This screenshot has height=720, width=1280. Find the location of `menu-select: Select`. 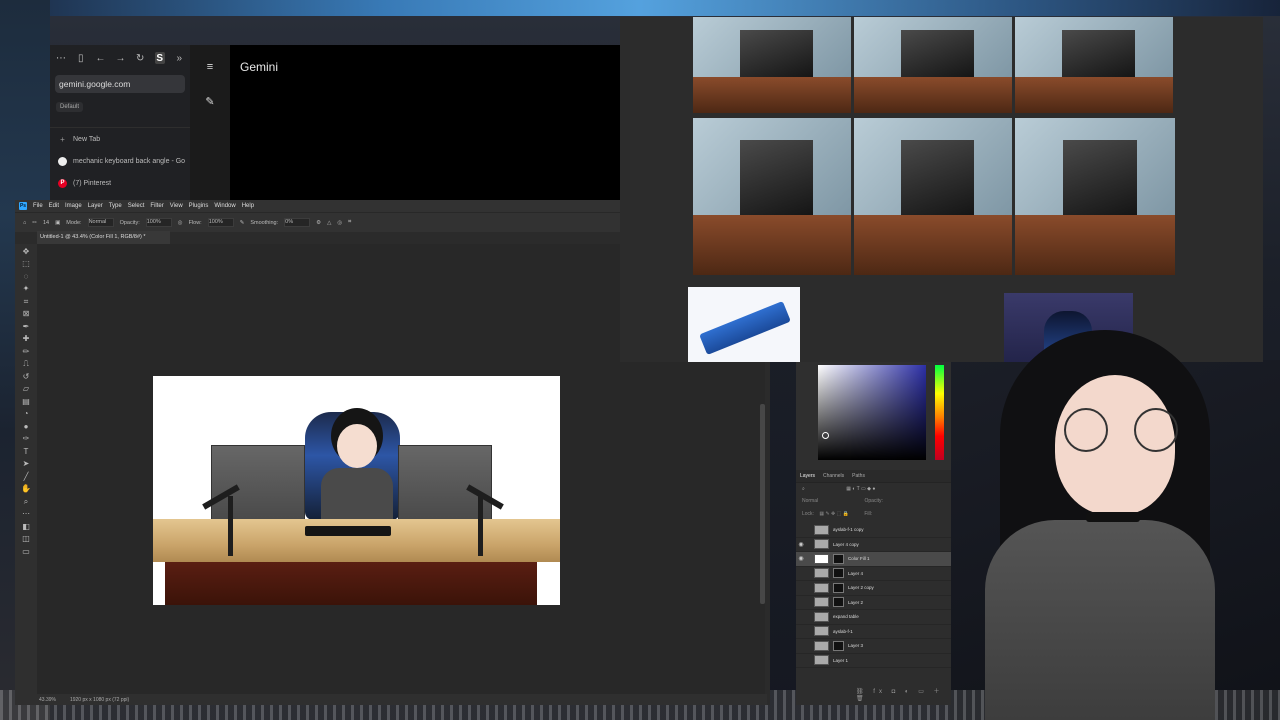

menu-select: Select is located at coordinates (136, 206).